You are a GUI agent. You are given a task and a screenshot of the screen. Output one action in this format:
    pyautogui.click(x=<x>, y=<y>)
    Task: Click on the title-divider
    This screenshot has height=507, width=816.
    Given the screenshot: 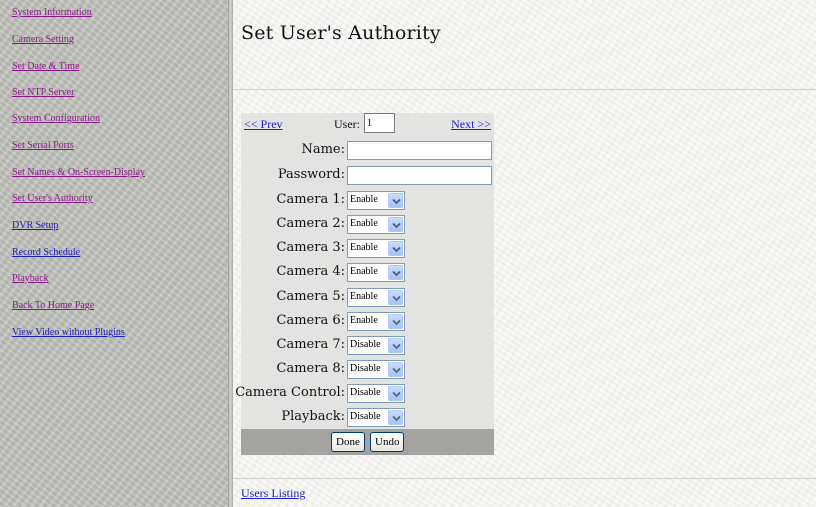 What is the action you would take?
    pyautogui.click(x=524, y=89)
    